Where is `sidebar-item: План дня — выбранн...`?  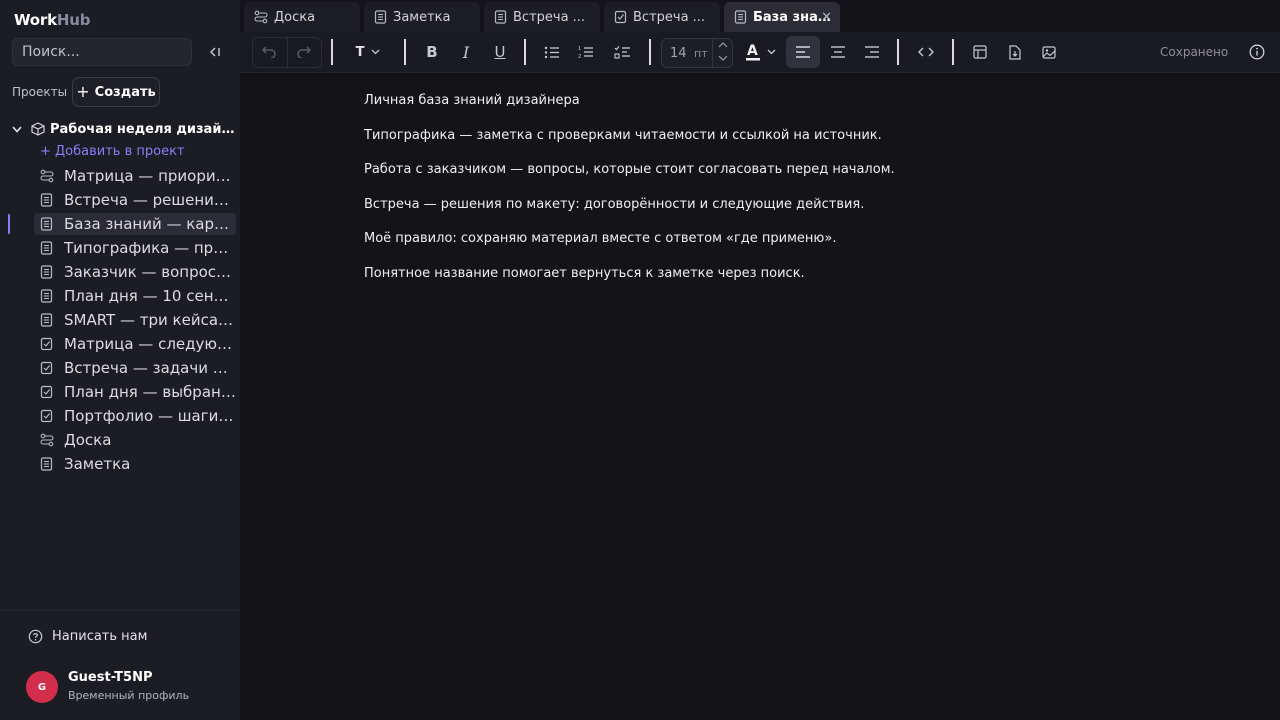 sidebar-item: План дня — выбранн... is located at coordinates (120, 392).